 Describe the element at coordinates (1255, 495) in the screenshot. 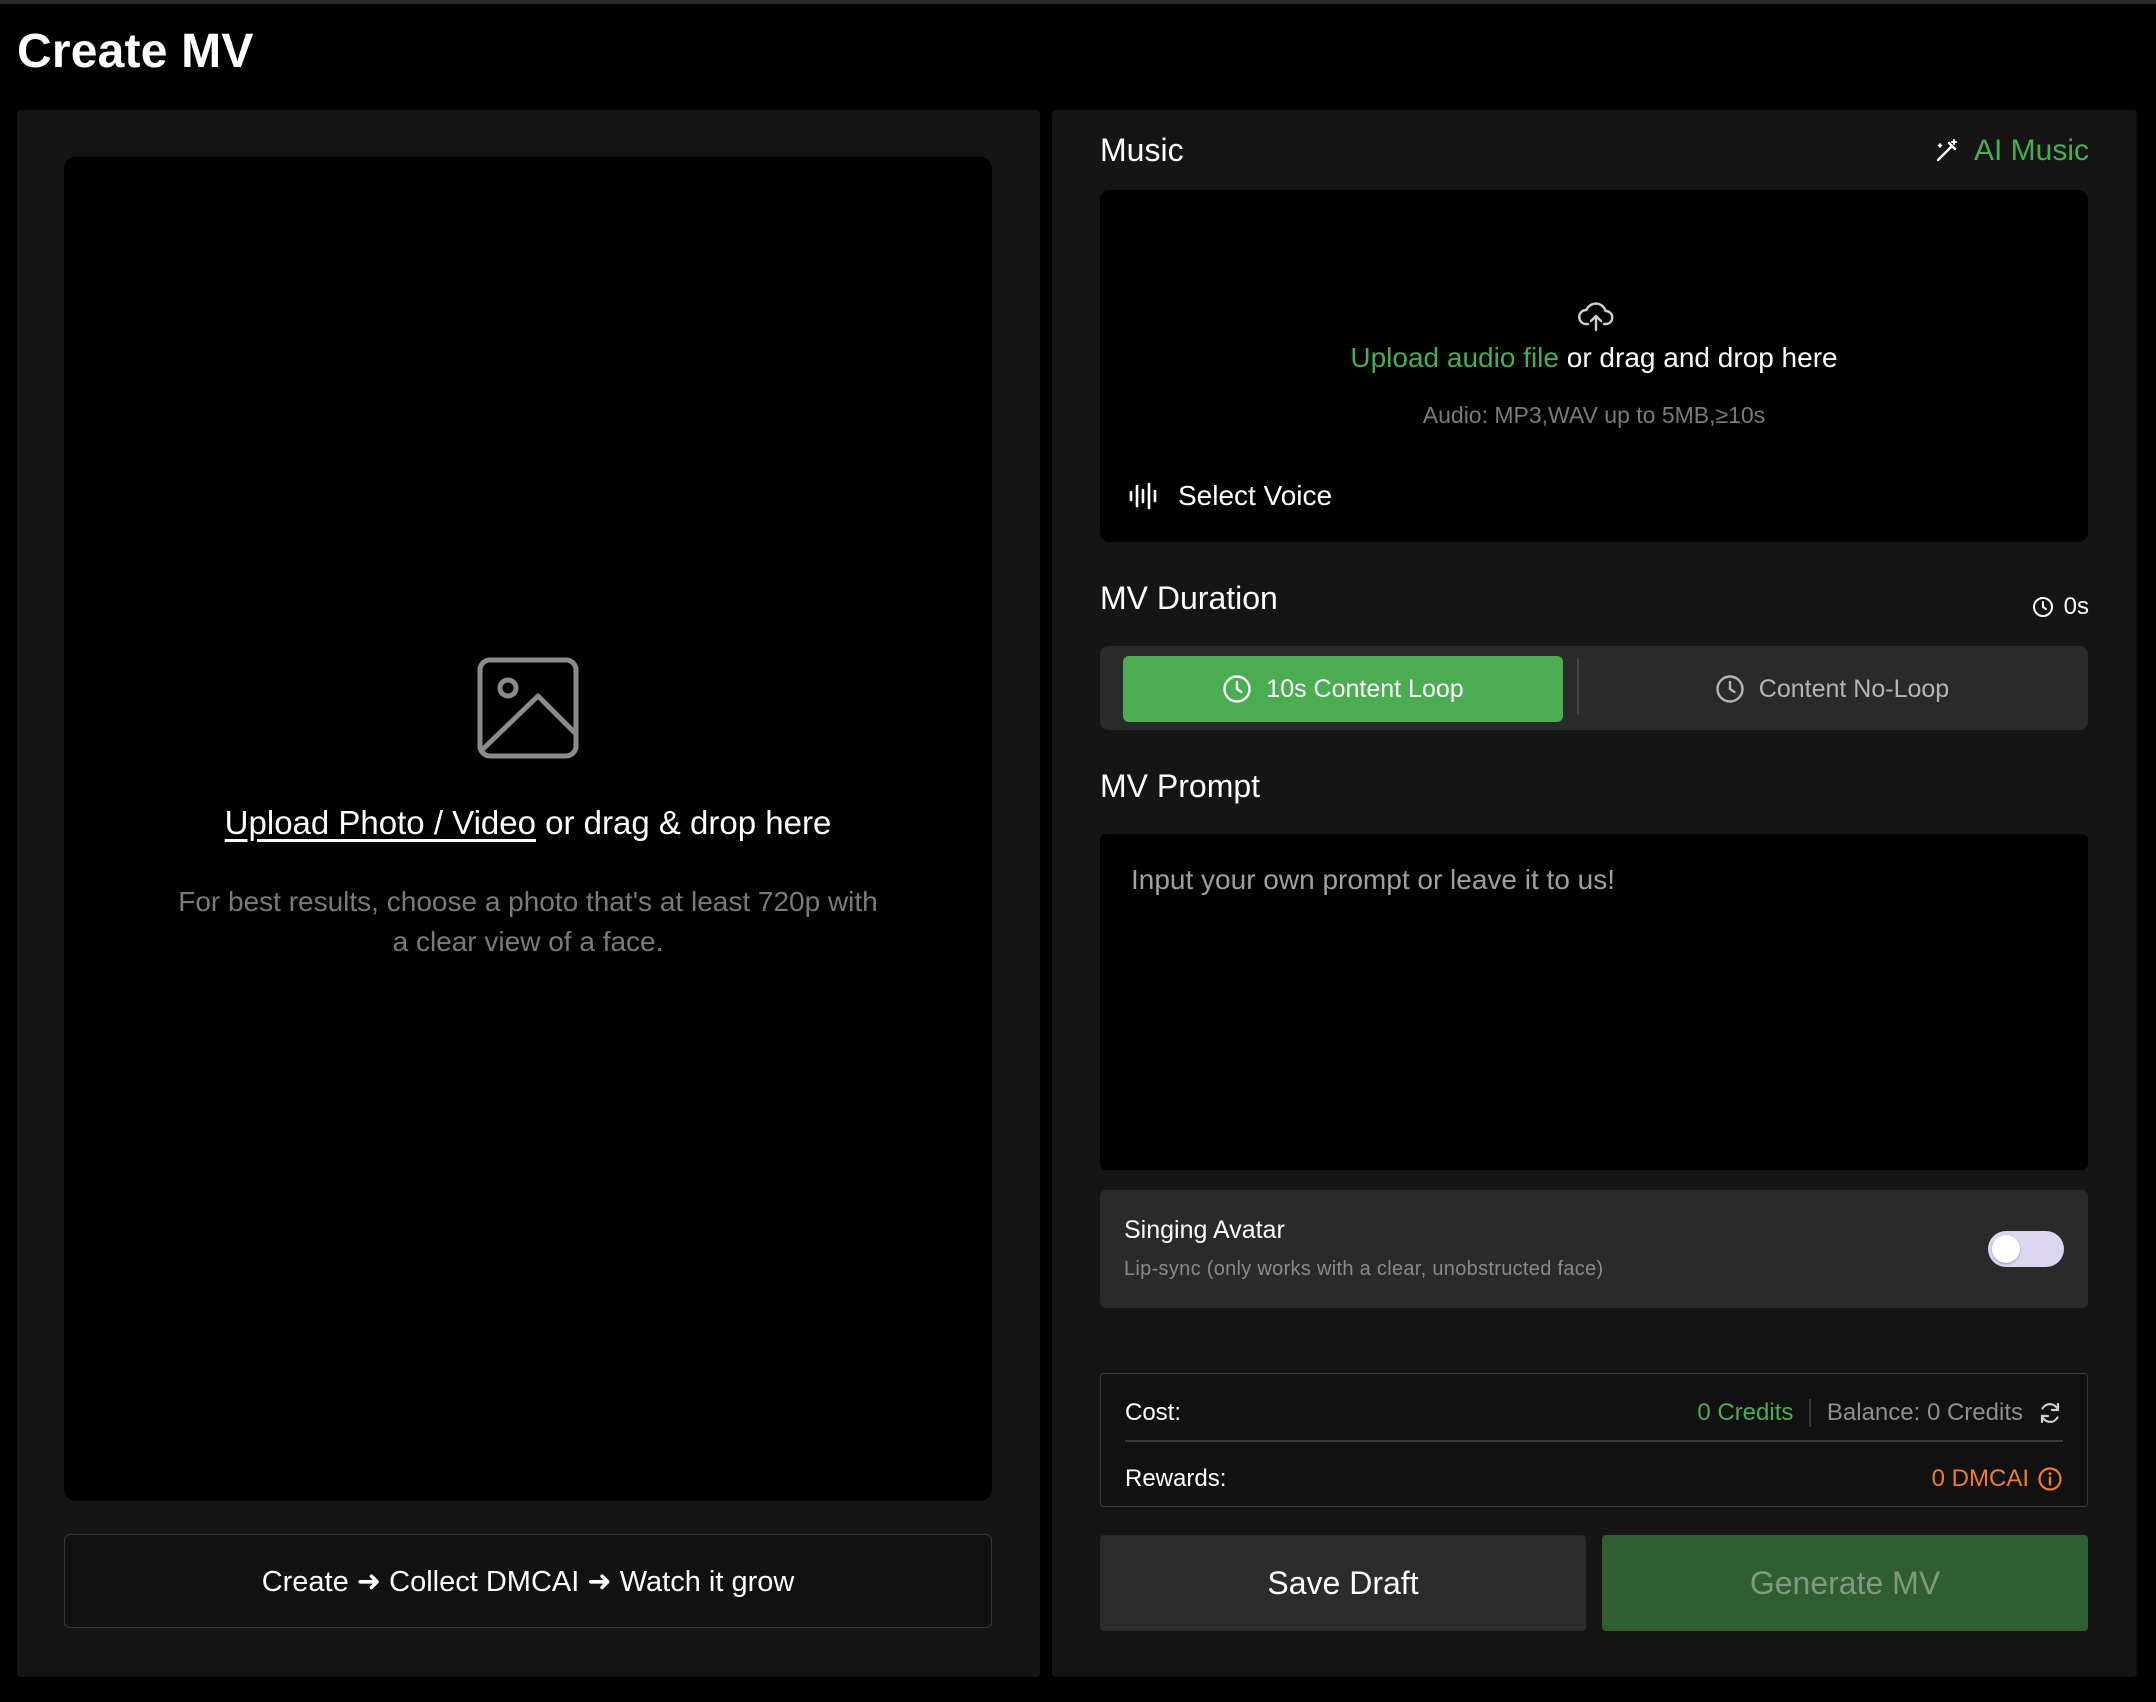

I see `select-voice-label: Select Voice` at that location.